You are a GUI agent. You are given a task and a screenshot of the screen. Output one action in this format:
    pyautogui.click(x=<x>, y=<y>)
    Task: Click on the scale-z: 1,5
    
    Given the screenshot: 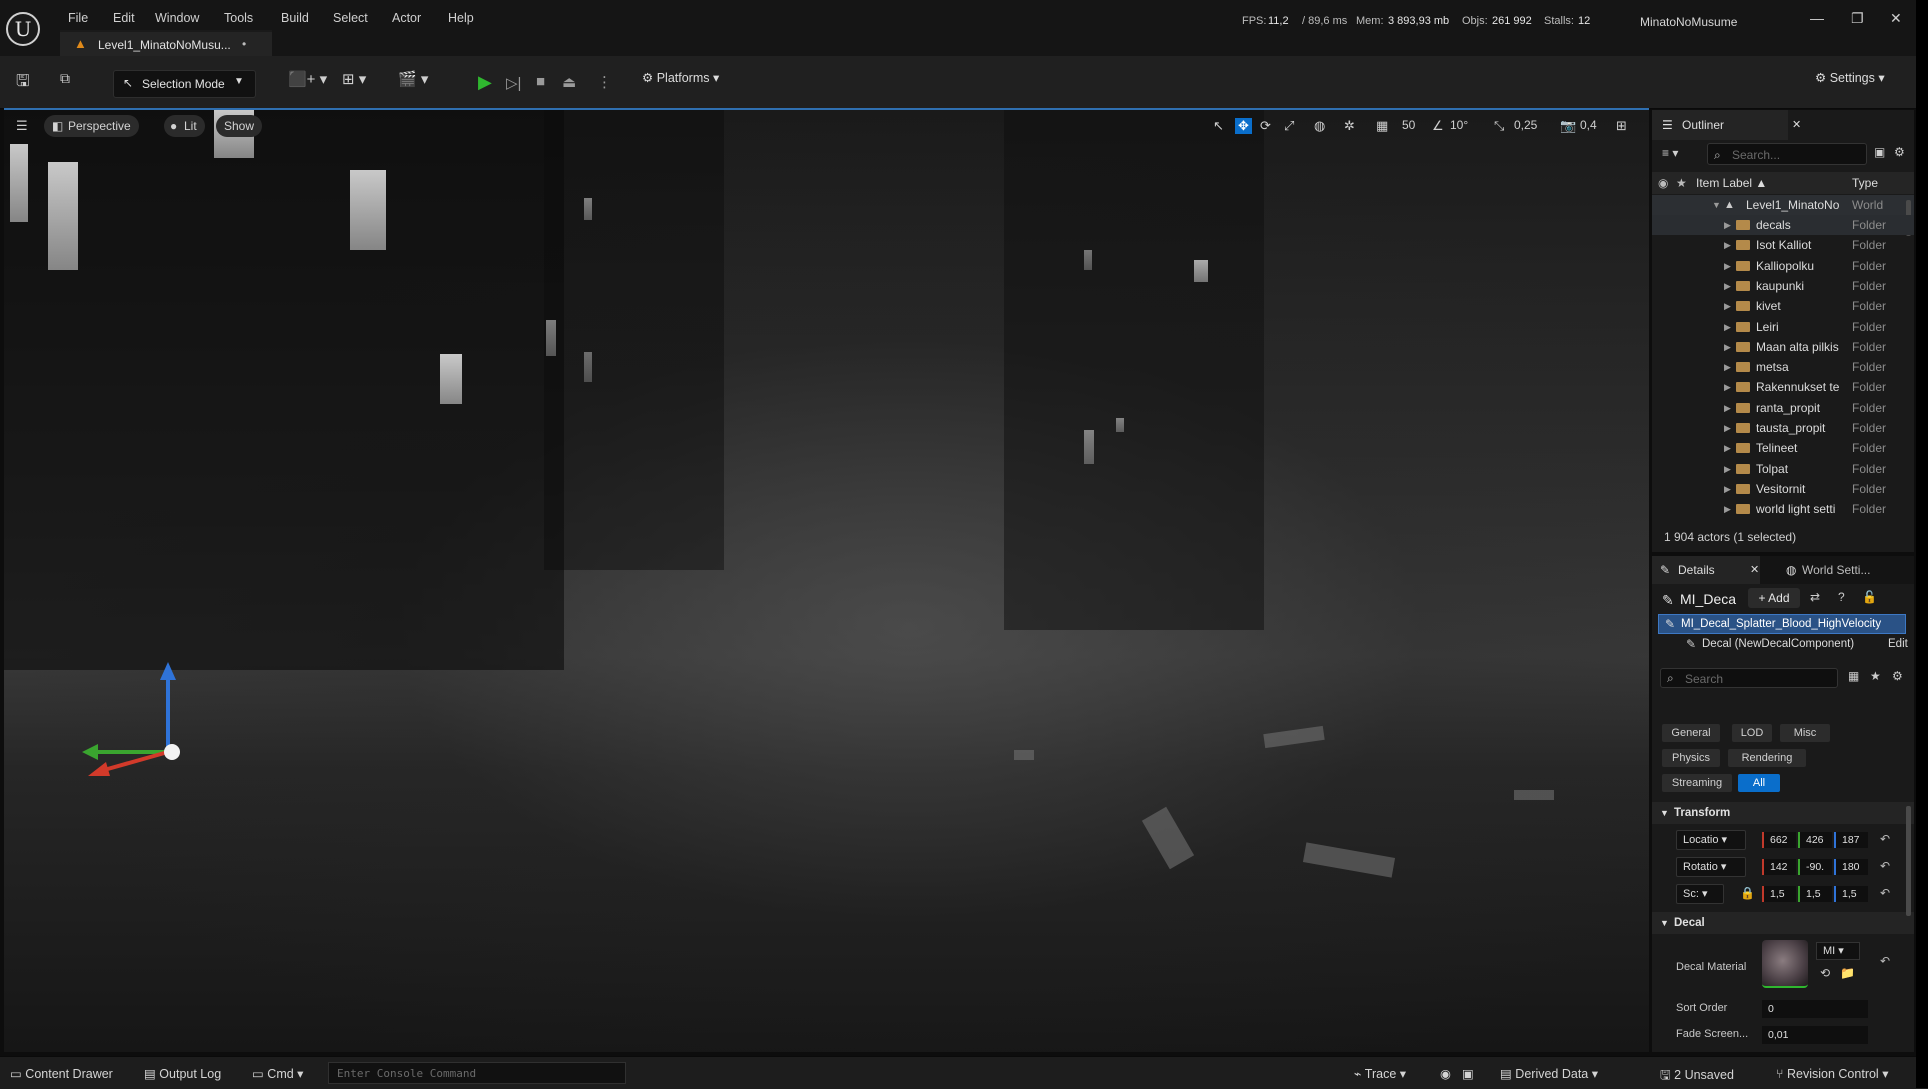 What is the action you would take?
    pyautogui.click(x=1851, y=894)
    